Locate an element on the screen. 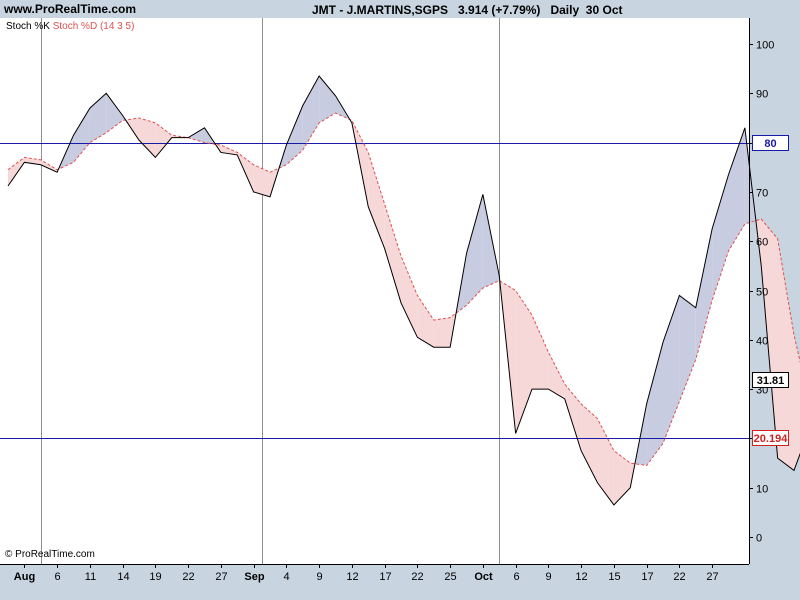  y-tick-label: 90 is located at coordinates (762, 95).